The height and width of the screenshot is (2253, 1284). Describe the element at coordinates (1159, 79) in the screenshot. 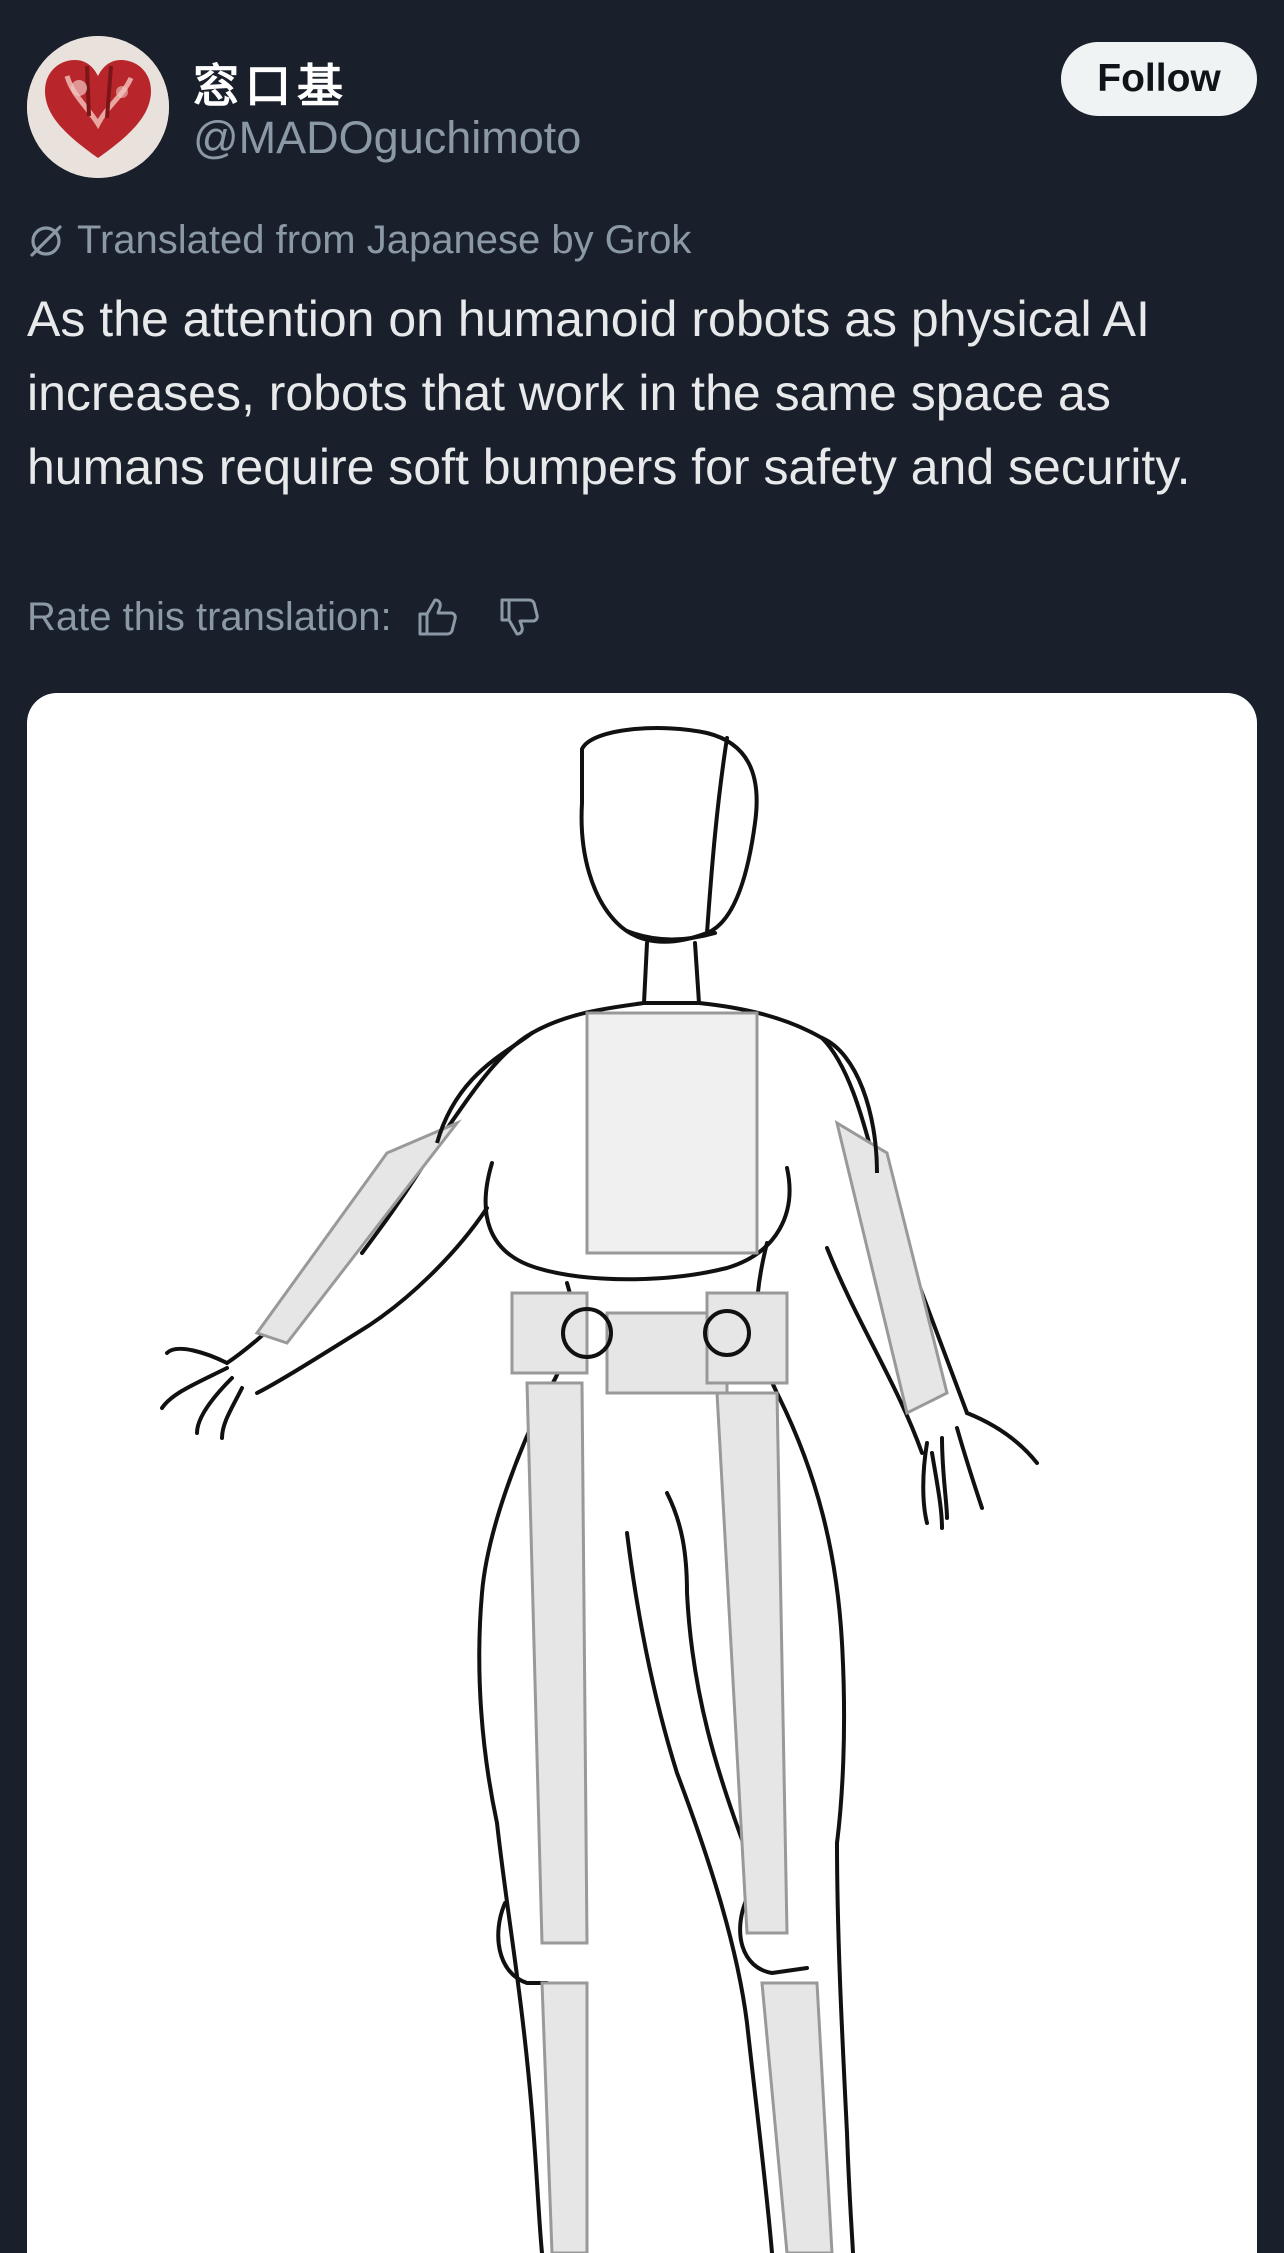

I see `follow-button: Follow` at that location.